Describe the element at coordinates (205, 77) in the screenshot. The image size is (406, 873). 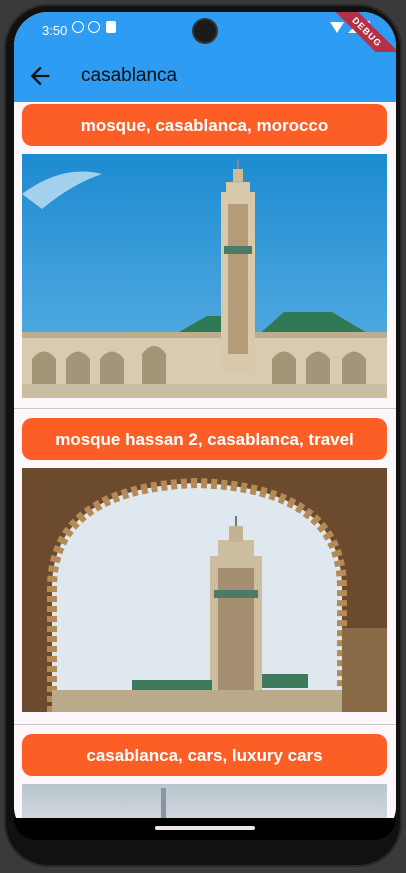
I see `app-bar: casablanca` at that location.